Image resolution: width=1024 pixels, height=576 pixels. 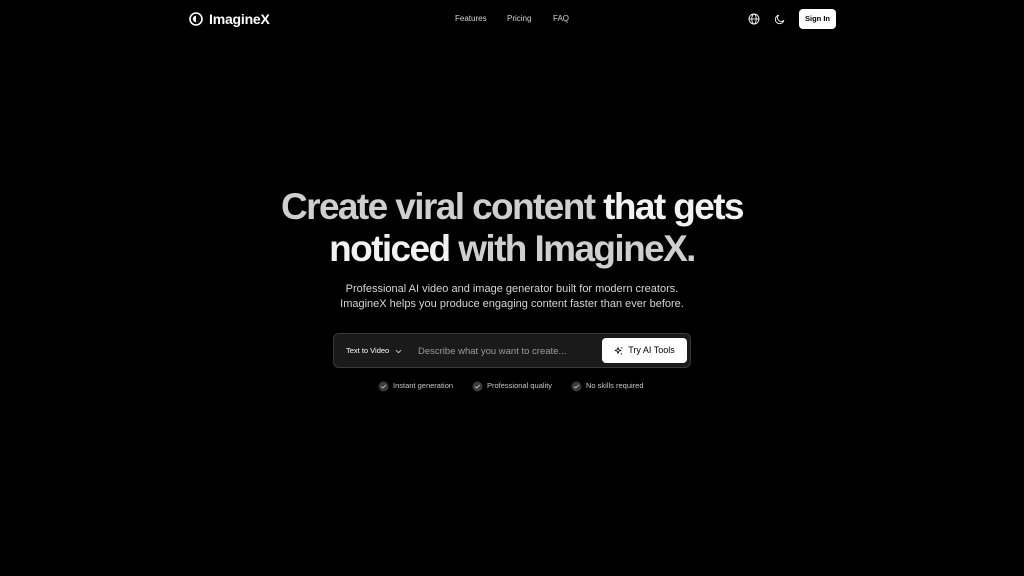 I want to click on top-nav-bar: ImagineX Features Pricing FAQ Sign In, so click(x=512, y=19).